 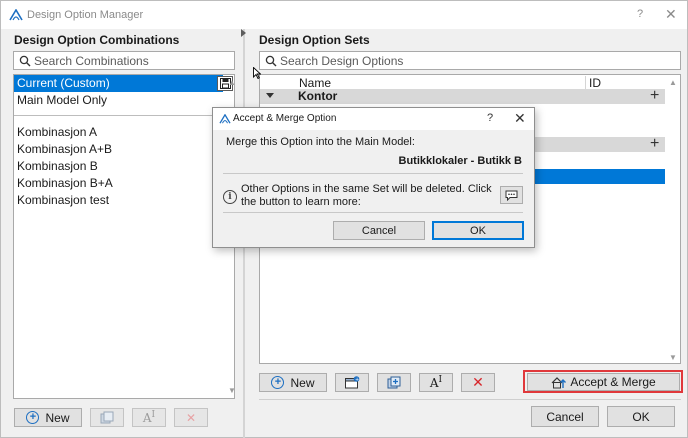 I want to click on dialog-close-button: ✕, so click(x=520, y=118).